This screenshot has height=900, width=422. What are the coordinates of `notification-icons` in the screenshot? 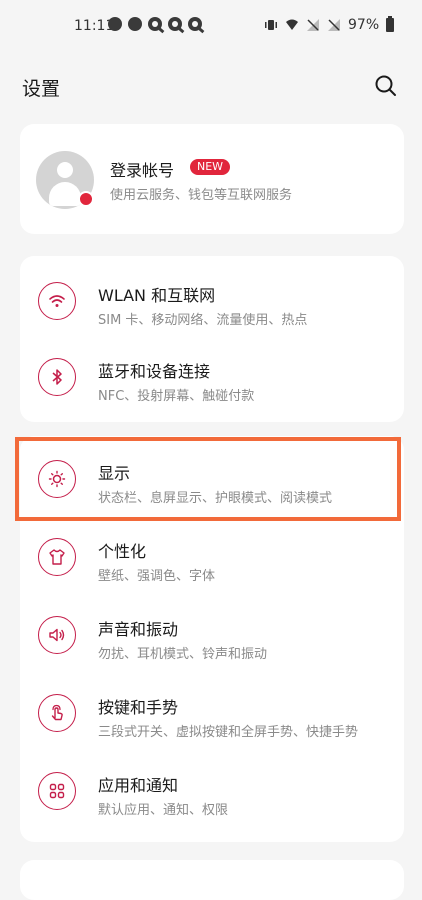 It's located at (155, 24).